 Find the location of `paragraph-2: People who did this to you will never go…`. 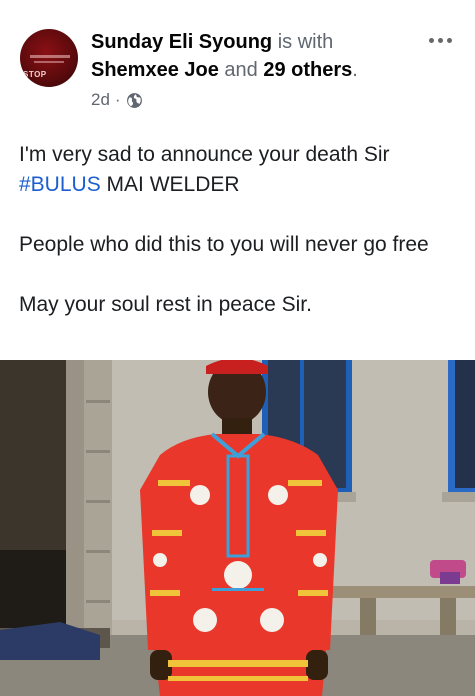

paragraph-2: People who did this to you will never go… is located at coordinates (224, 244).